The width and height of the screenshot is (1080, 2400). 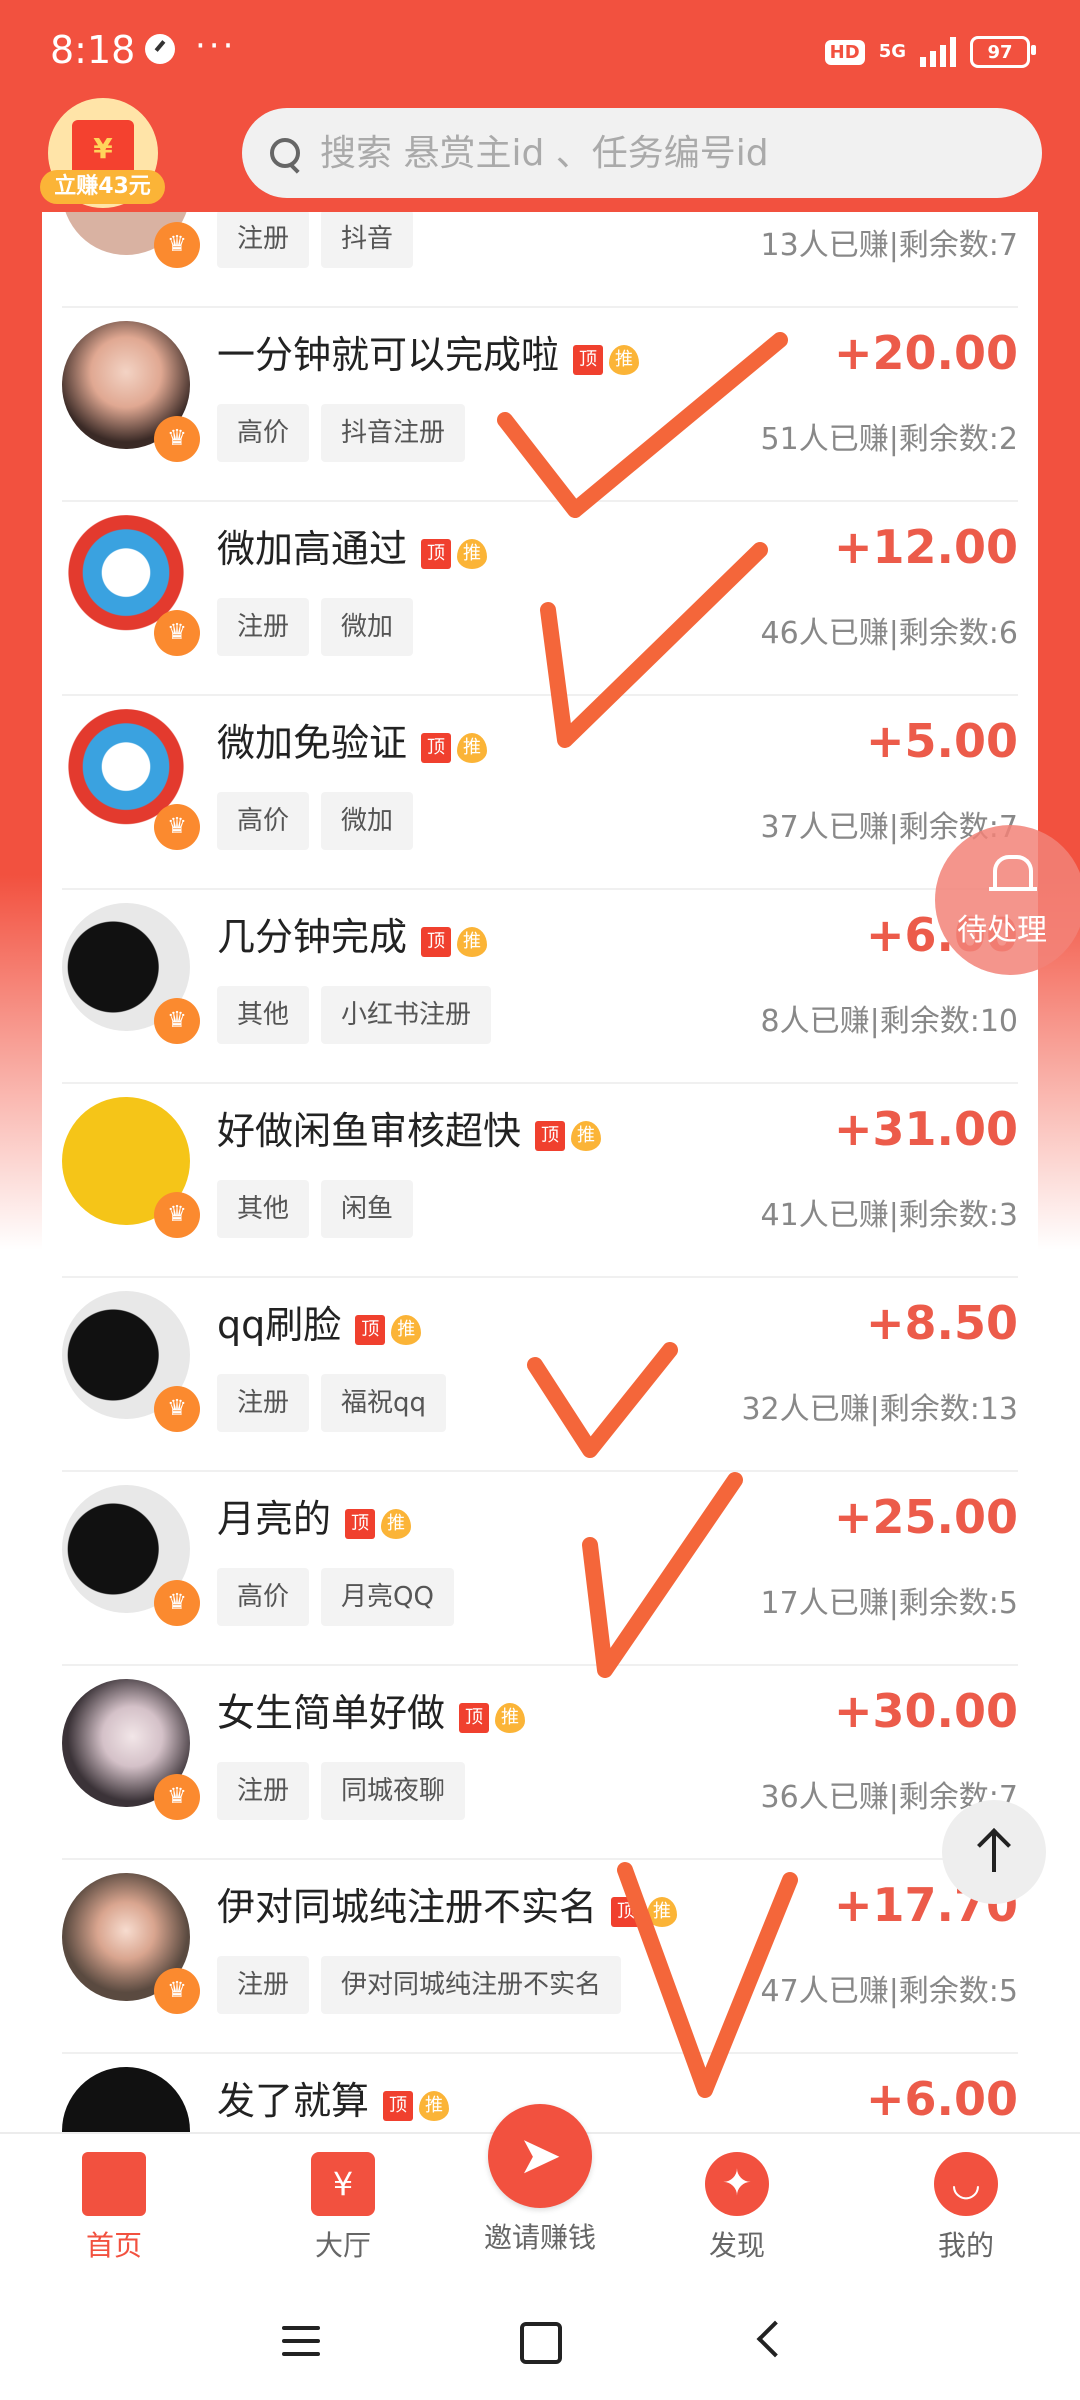 What do you see at coordinates (965, 2245) in the screenshot?
I see `tab-mine-label: 我的` at bounding box center [965, 2245].